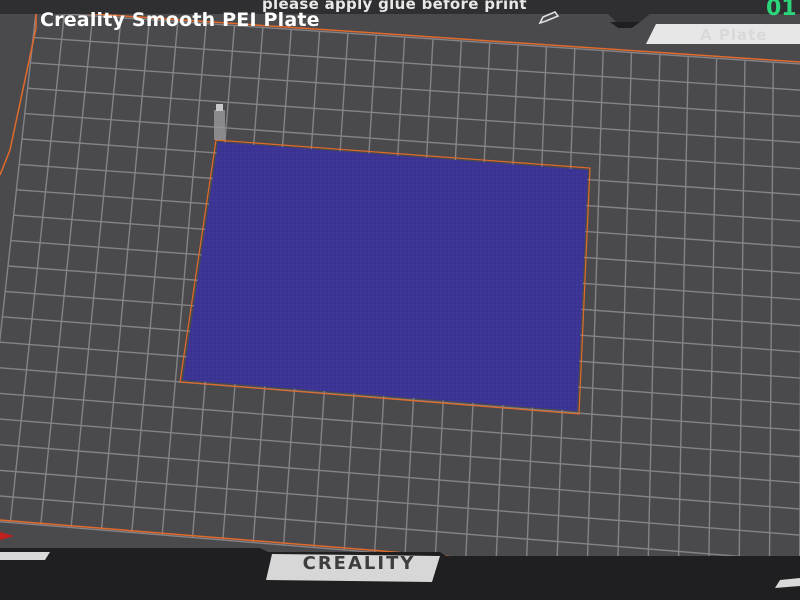 This screenshot has height=600, width=800. Describe the element at coordinates (359, 563) in the screenshot. I see `brand-logo: CREALITY` at that location.